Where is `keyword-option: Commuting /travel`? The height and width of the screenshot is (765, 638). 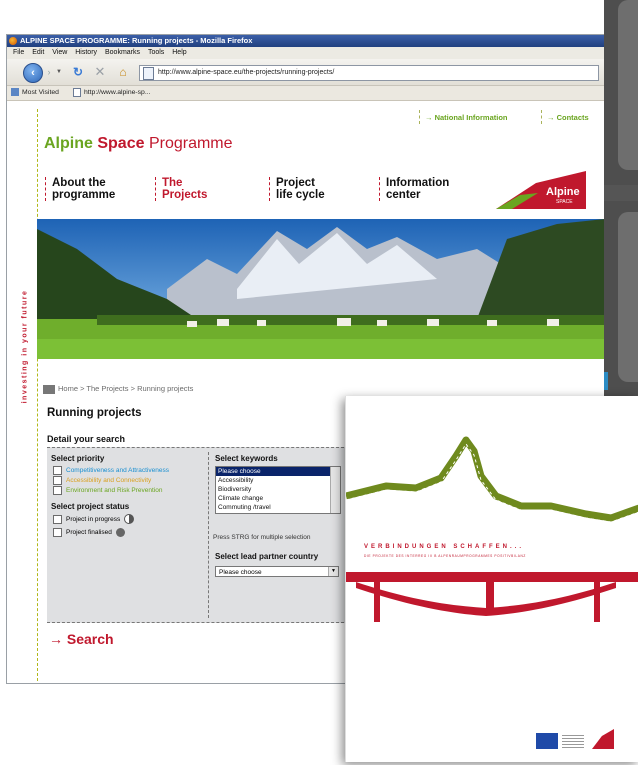
keyword-option: Commuting /travel is located at coordinates (278, 507).